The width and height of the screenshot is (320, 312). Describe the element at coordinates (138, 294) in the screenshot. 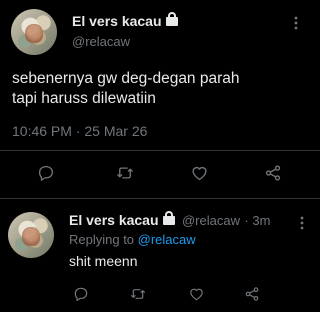

I see `reply-retweet-icon` at that location.